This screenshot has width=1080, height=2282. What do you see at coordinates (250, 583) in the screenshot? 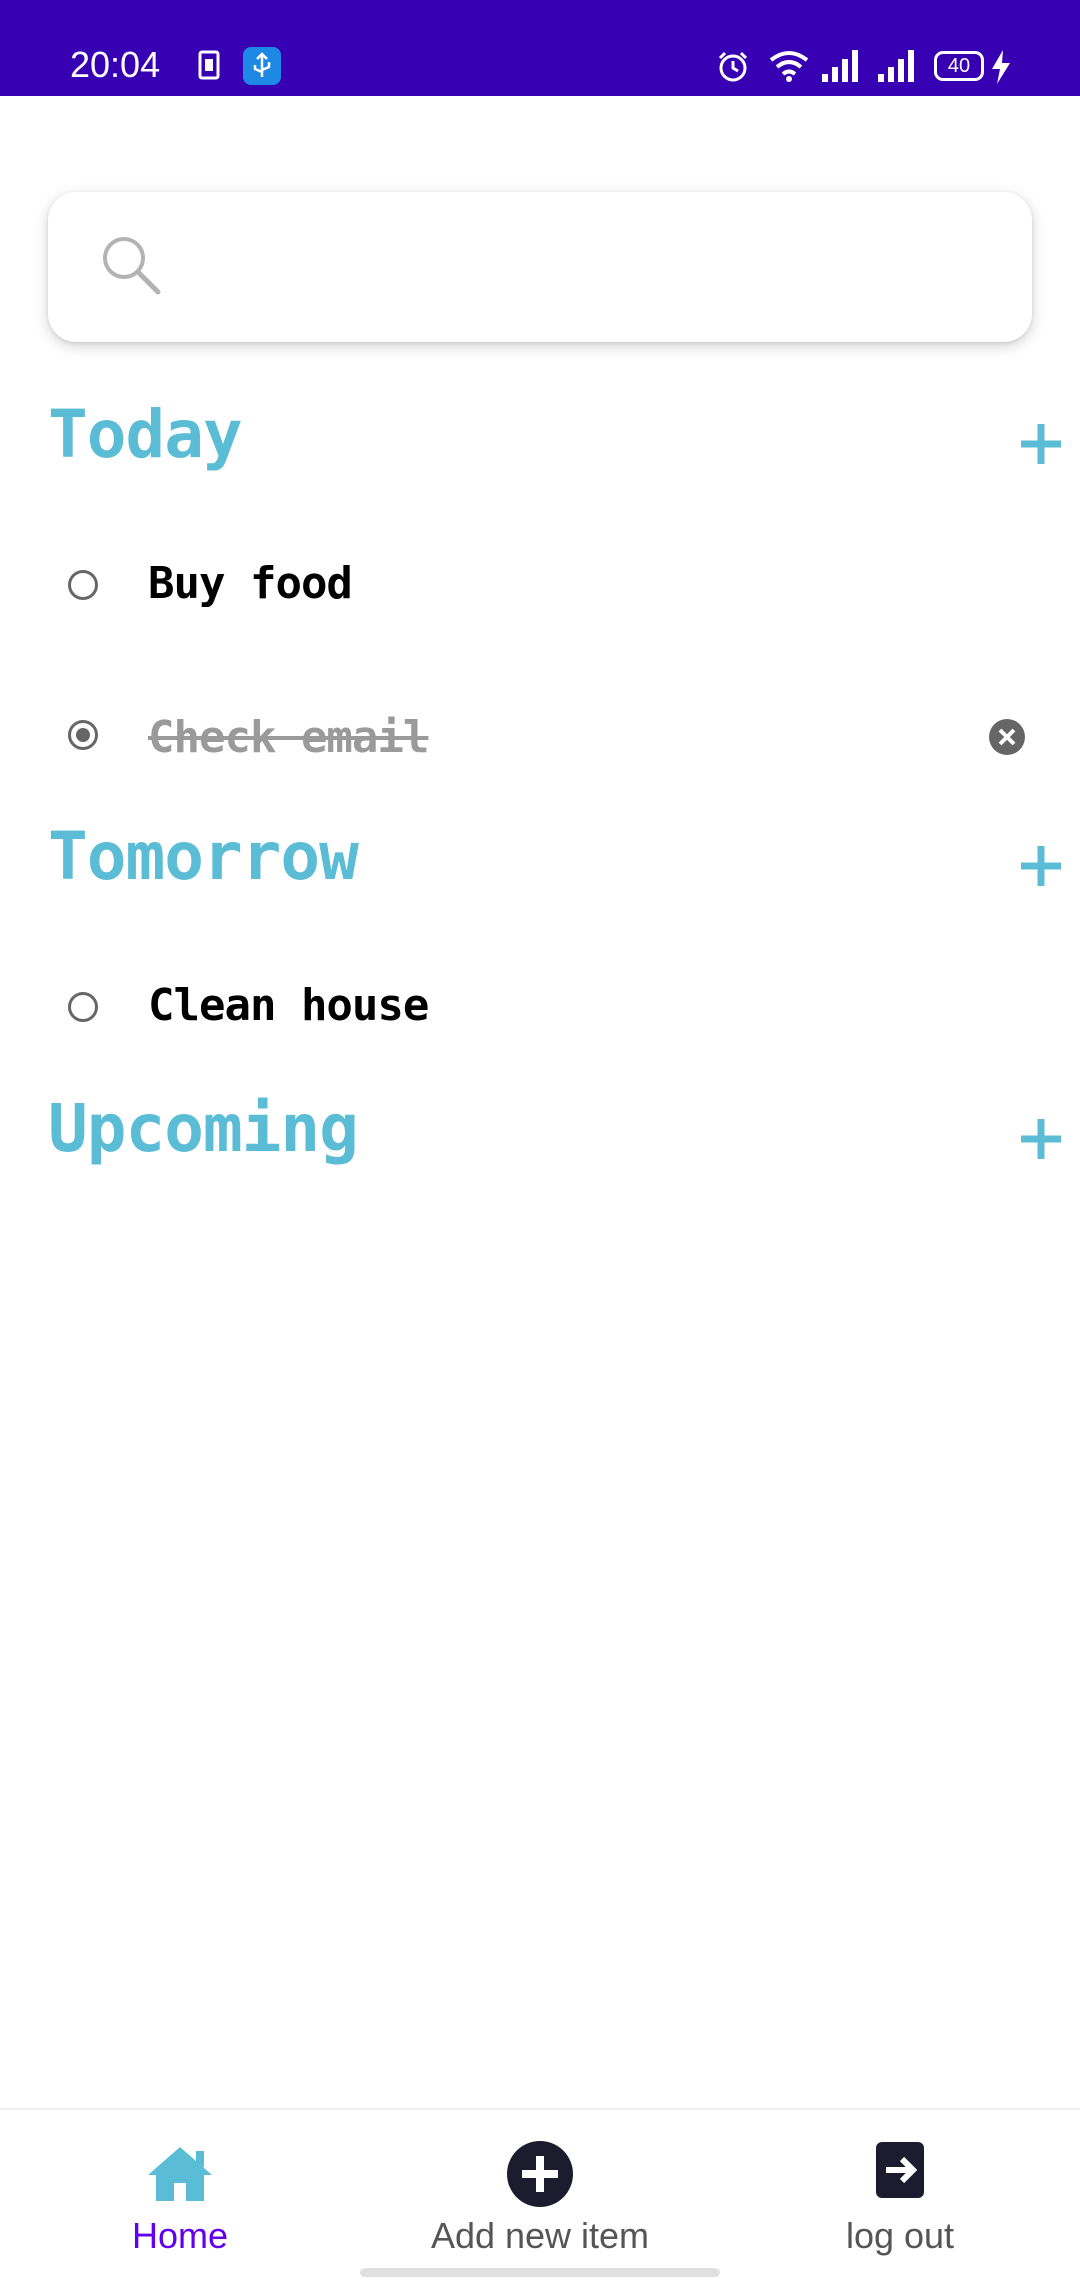
I see `task-label: Buy food` at bounding box center [250, 583].